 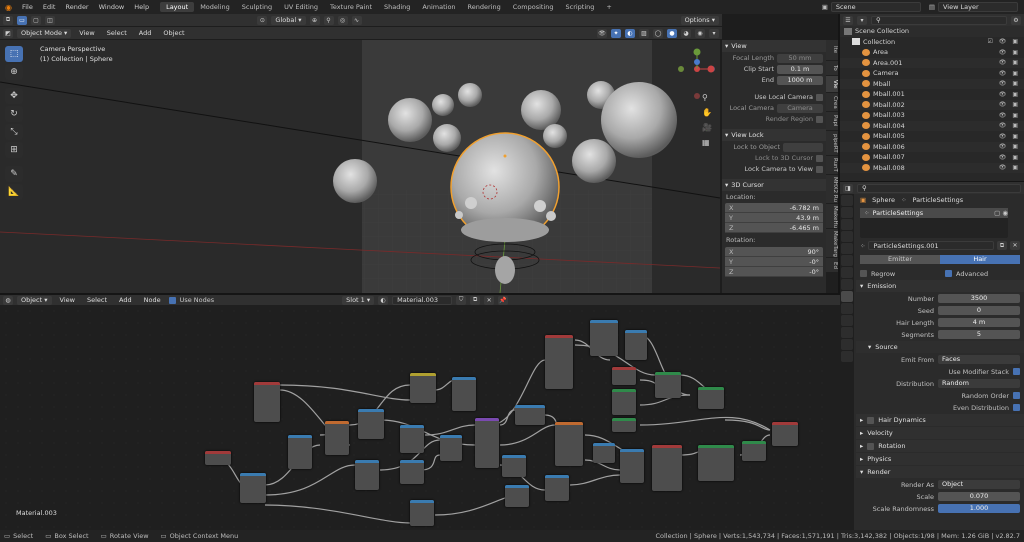 What do you see at coordinates (832, 243) in the screenshot?
I see `sidebar-tab-maketarget: MakeTarg` at bounding box center [832, 243].